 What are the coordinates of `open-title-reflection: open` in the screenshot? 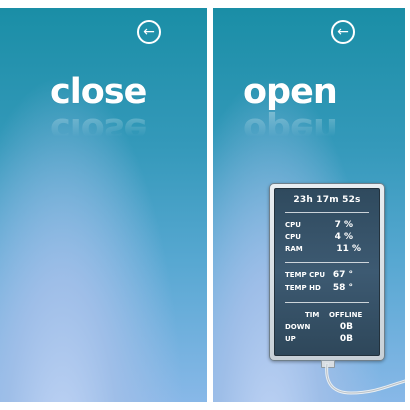 It's located at (290, 130).